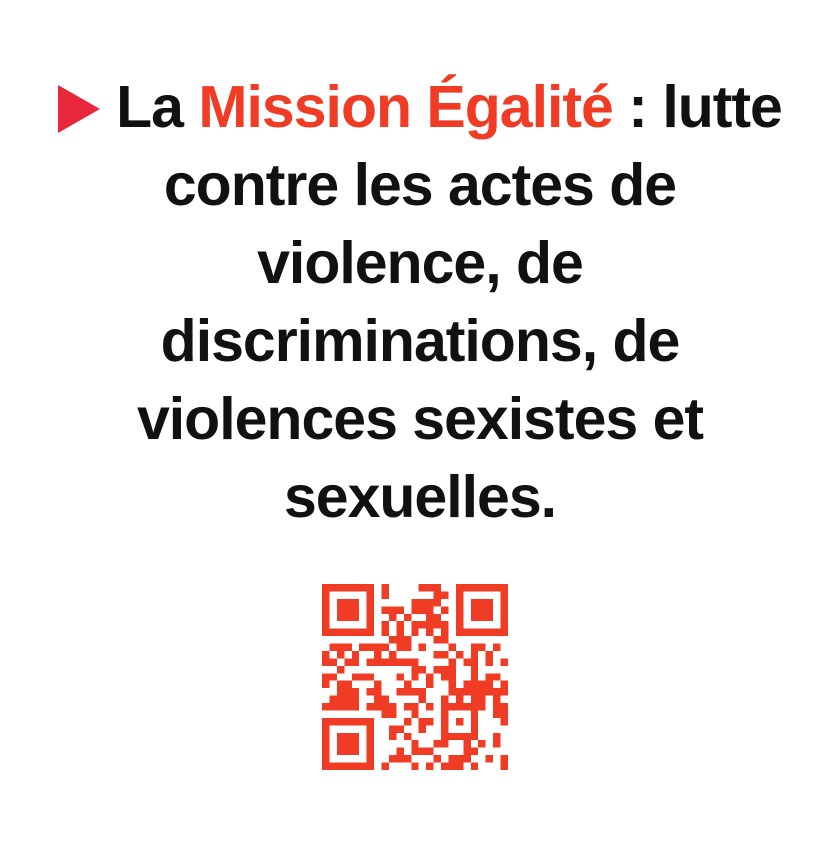 The image size is (838, 847). Describe the element at coordinates (705, 107) in the screenshot. I see `statement-line-1-rest: : lutte` at that location.